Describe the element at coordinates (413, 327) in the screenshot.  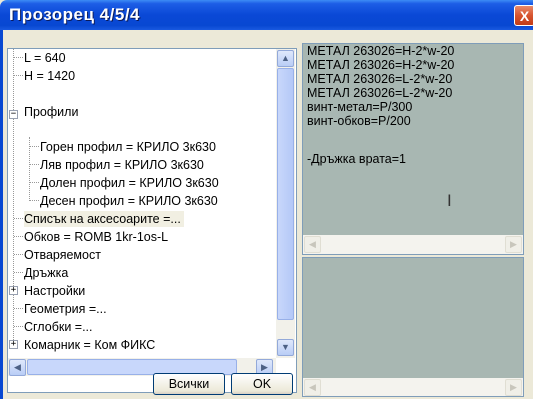
I see `notes-memo: ◀ ▶` at that location.